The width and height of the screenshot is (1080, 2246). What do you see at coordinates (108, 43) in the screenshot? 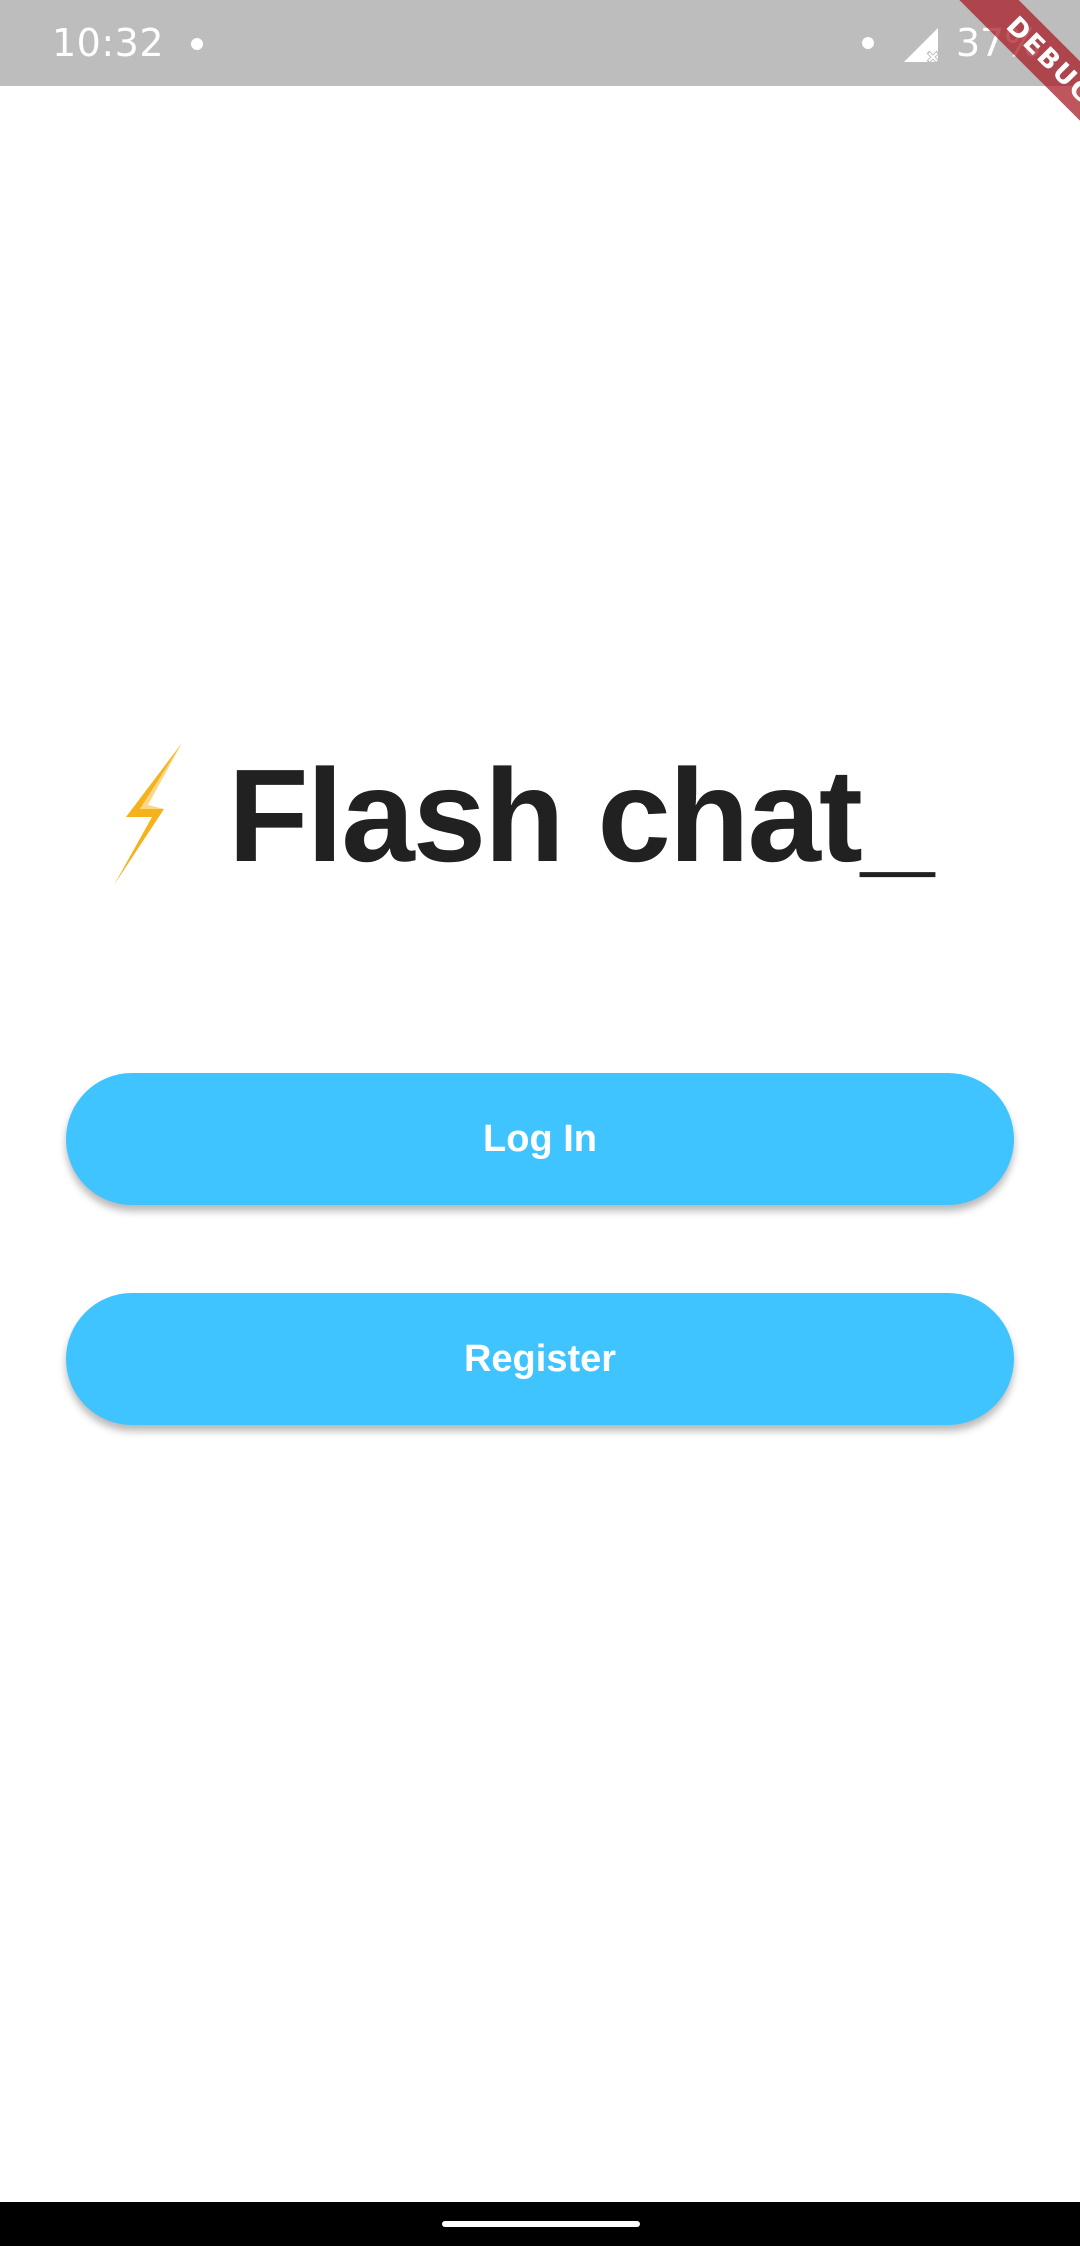
I see `status-time: 10:32` at bounding box center [108, 43].